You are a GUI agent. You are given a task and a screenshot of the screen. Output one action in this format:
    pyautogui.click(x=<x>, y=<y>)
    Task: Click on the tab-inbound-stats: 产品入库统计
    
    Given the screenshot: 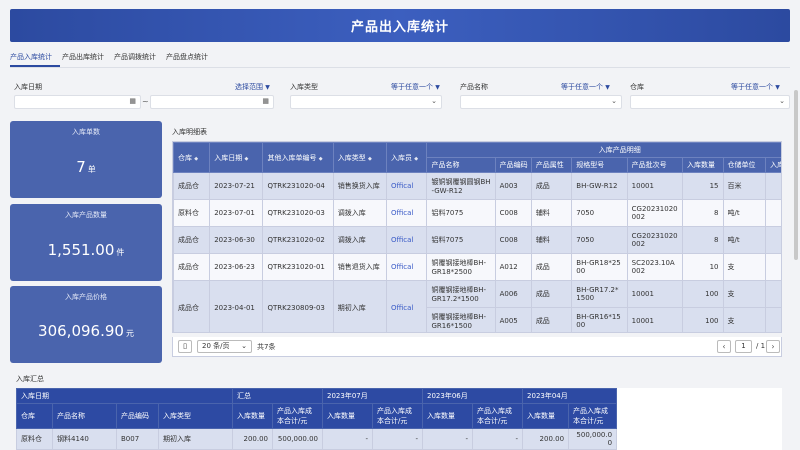 What is the action you would take?
    pyautogui.click(x=35, y=59)
    